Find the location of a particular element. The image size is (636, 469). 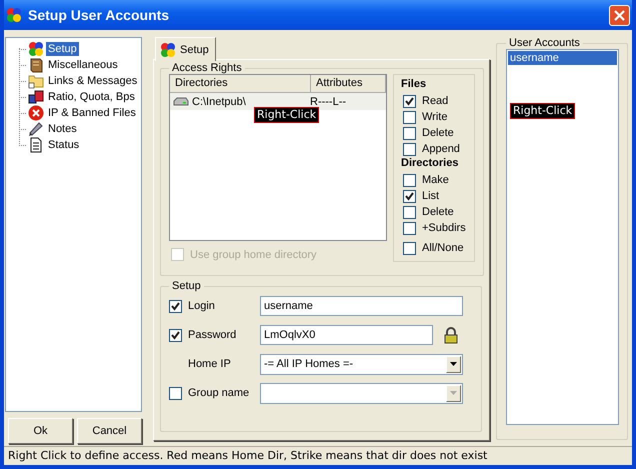

column-header: Attributes is located at coordinates (348, 83).